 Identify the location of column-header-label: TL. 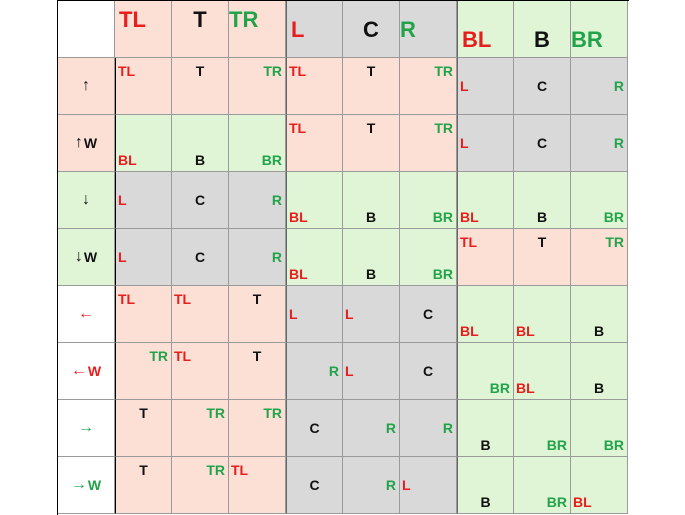
(132, 19).